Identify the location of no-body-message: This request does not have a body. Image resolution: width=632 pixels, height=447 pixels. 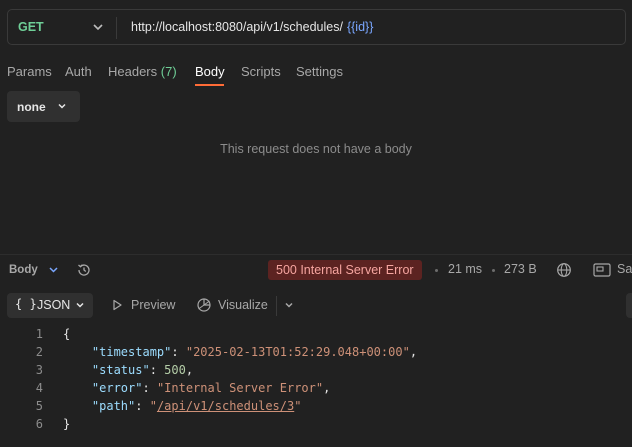
(316, 149).